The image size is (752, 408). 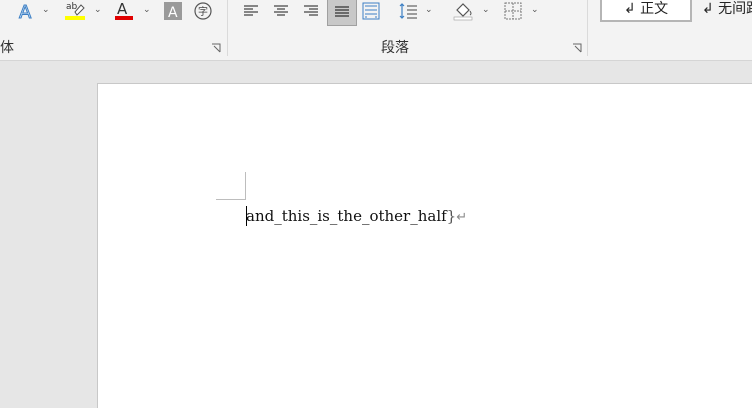 I want to click on borders-button, so click(x=513, y=11).